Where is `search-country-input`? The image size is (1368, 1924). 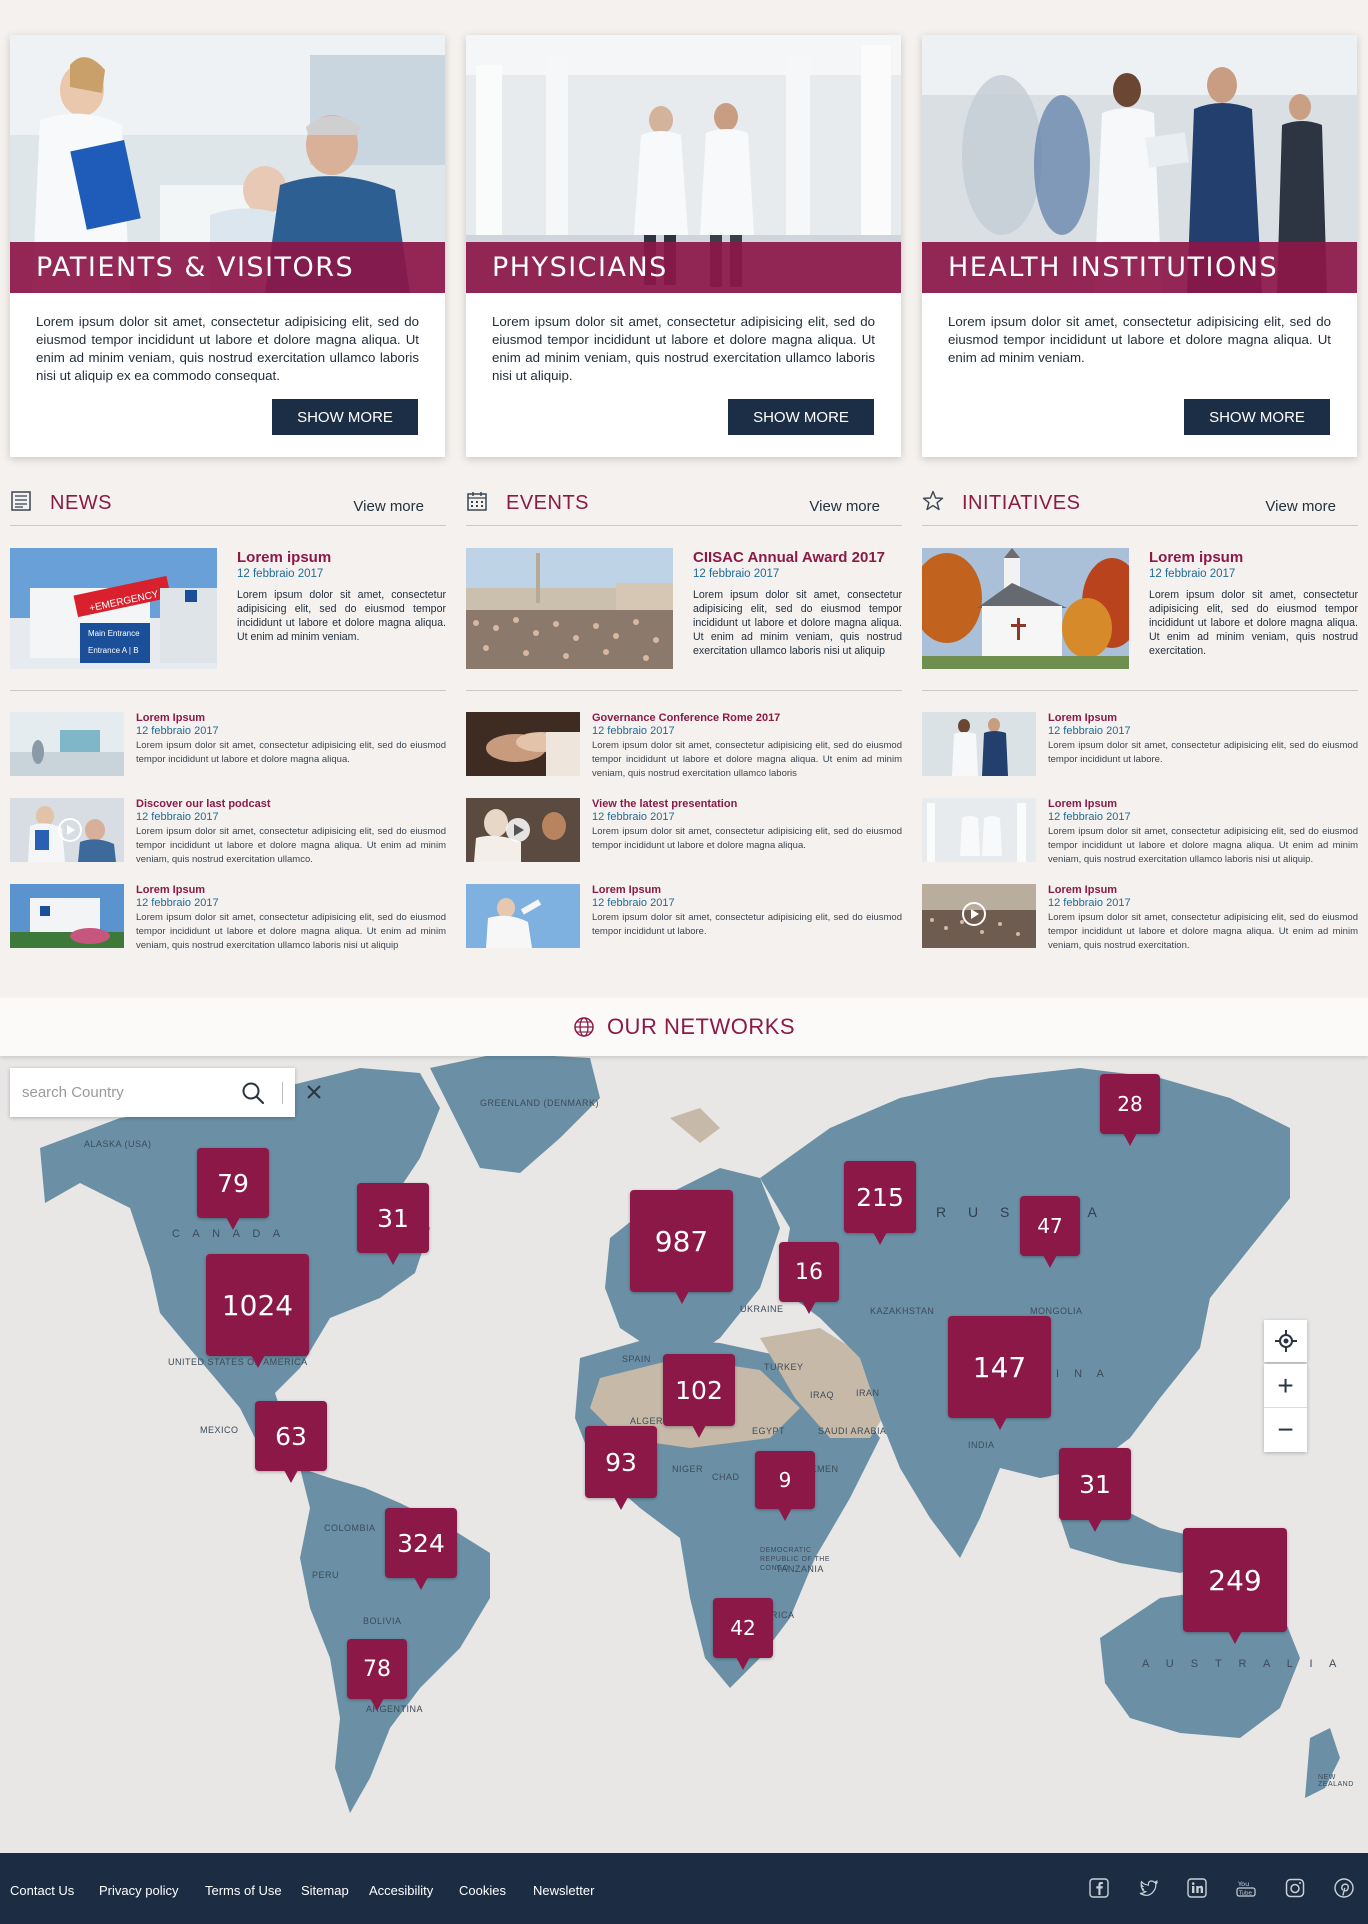
search-country-input is located at coordinates (127, 1092).